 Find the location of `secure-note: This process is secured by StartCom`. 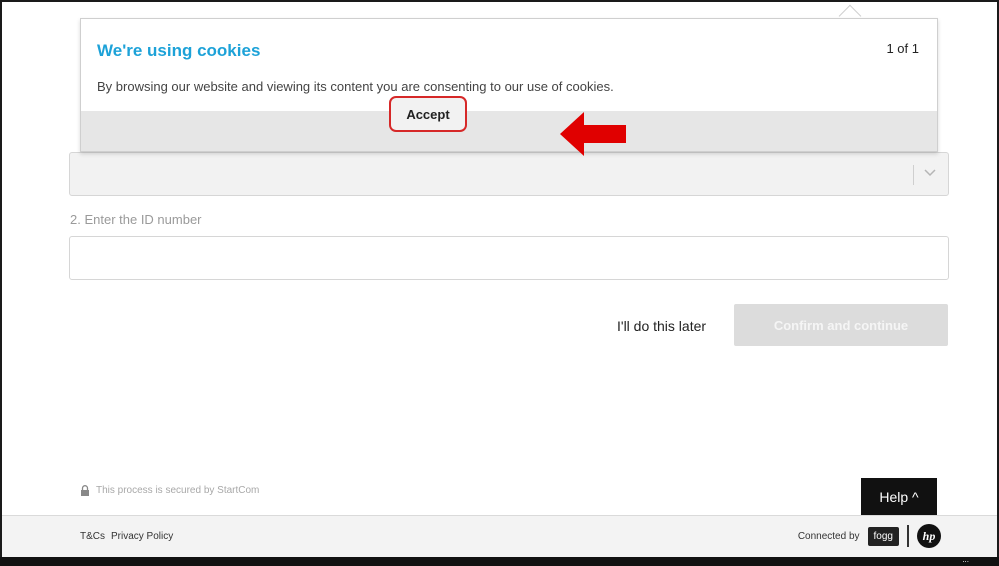

secure-note: This process is secured by StartCom is located at coordinates (169, 490).